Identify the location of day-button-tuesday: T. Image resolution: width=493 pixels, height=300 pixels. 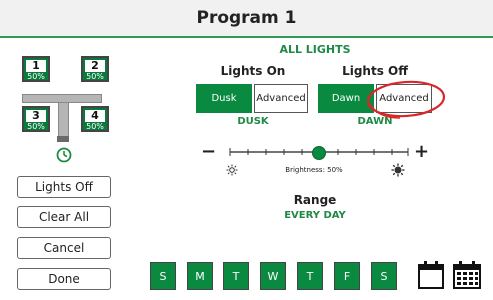
(236, 276).